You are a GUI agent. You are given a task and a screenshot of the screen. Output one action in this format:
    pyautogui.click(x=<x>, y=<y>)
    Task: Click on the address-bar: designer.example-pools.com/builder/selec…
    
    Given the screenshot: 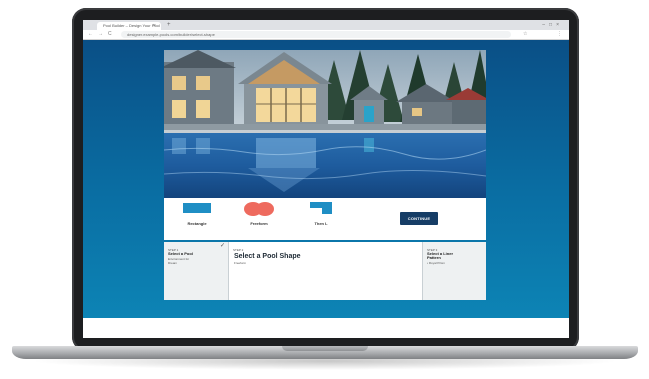 What is the action you would take?
    pyautogui.click(x=316, y=34)
    